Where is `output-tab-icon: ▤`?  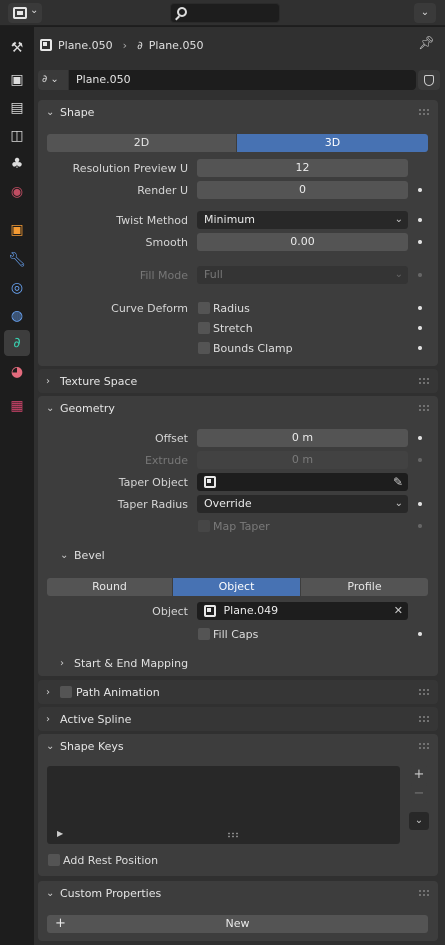 output-tab-icon: ▤ is located at coordinates (17, 108).